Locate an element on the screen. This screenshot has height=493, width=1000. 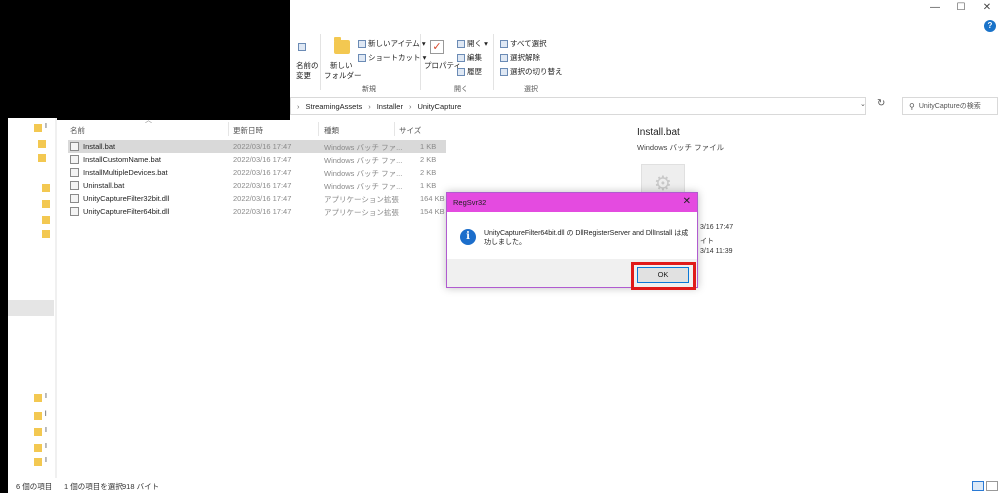
maximize-button: ☐ is located at coordinates (961, 8).